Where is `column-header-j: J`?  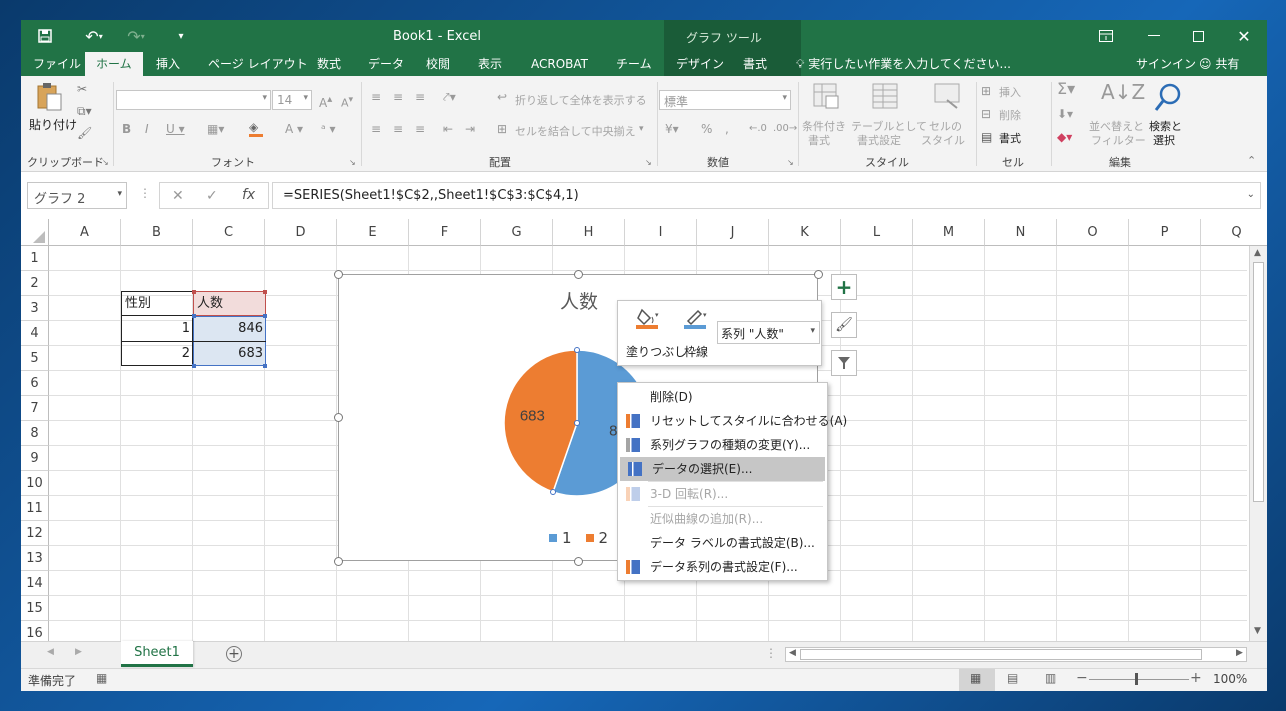 column-header-j: J is located at coordinates (733, 232).